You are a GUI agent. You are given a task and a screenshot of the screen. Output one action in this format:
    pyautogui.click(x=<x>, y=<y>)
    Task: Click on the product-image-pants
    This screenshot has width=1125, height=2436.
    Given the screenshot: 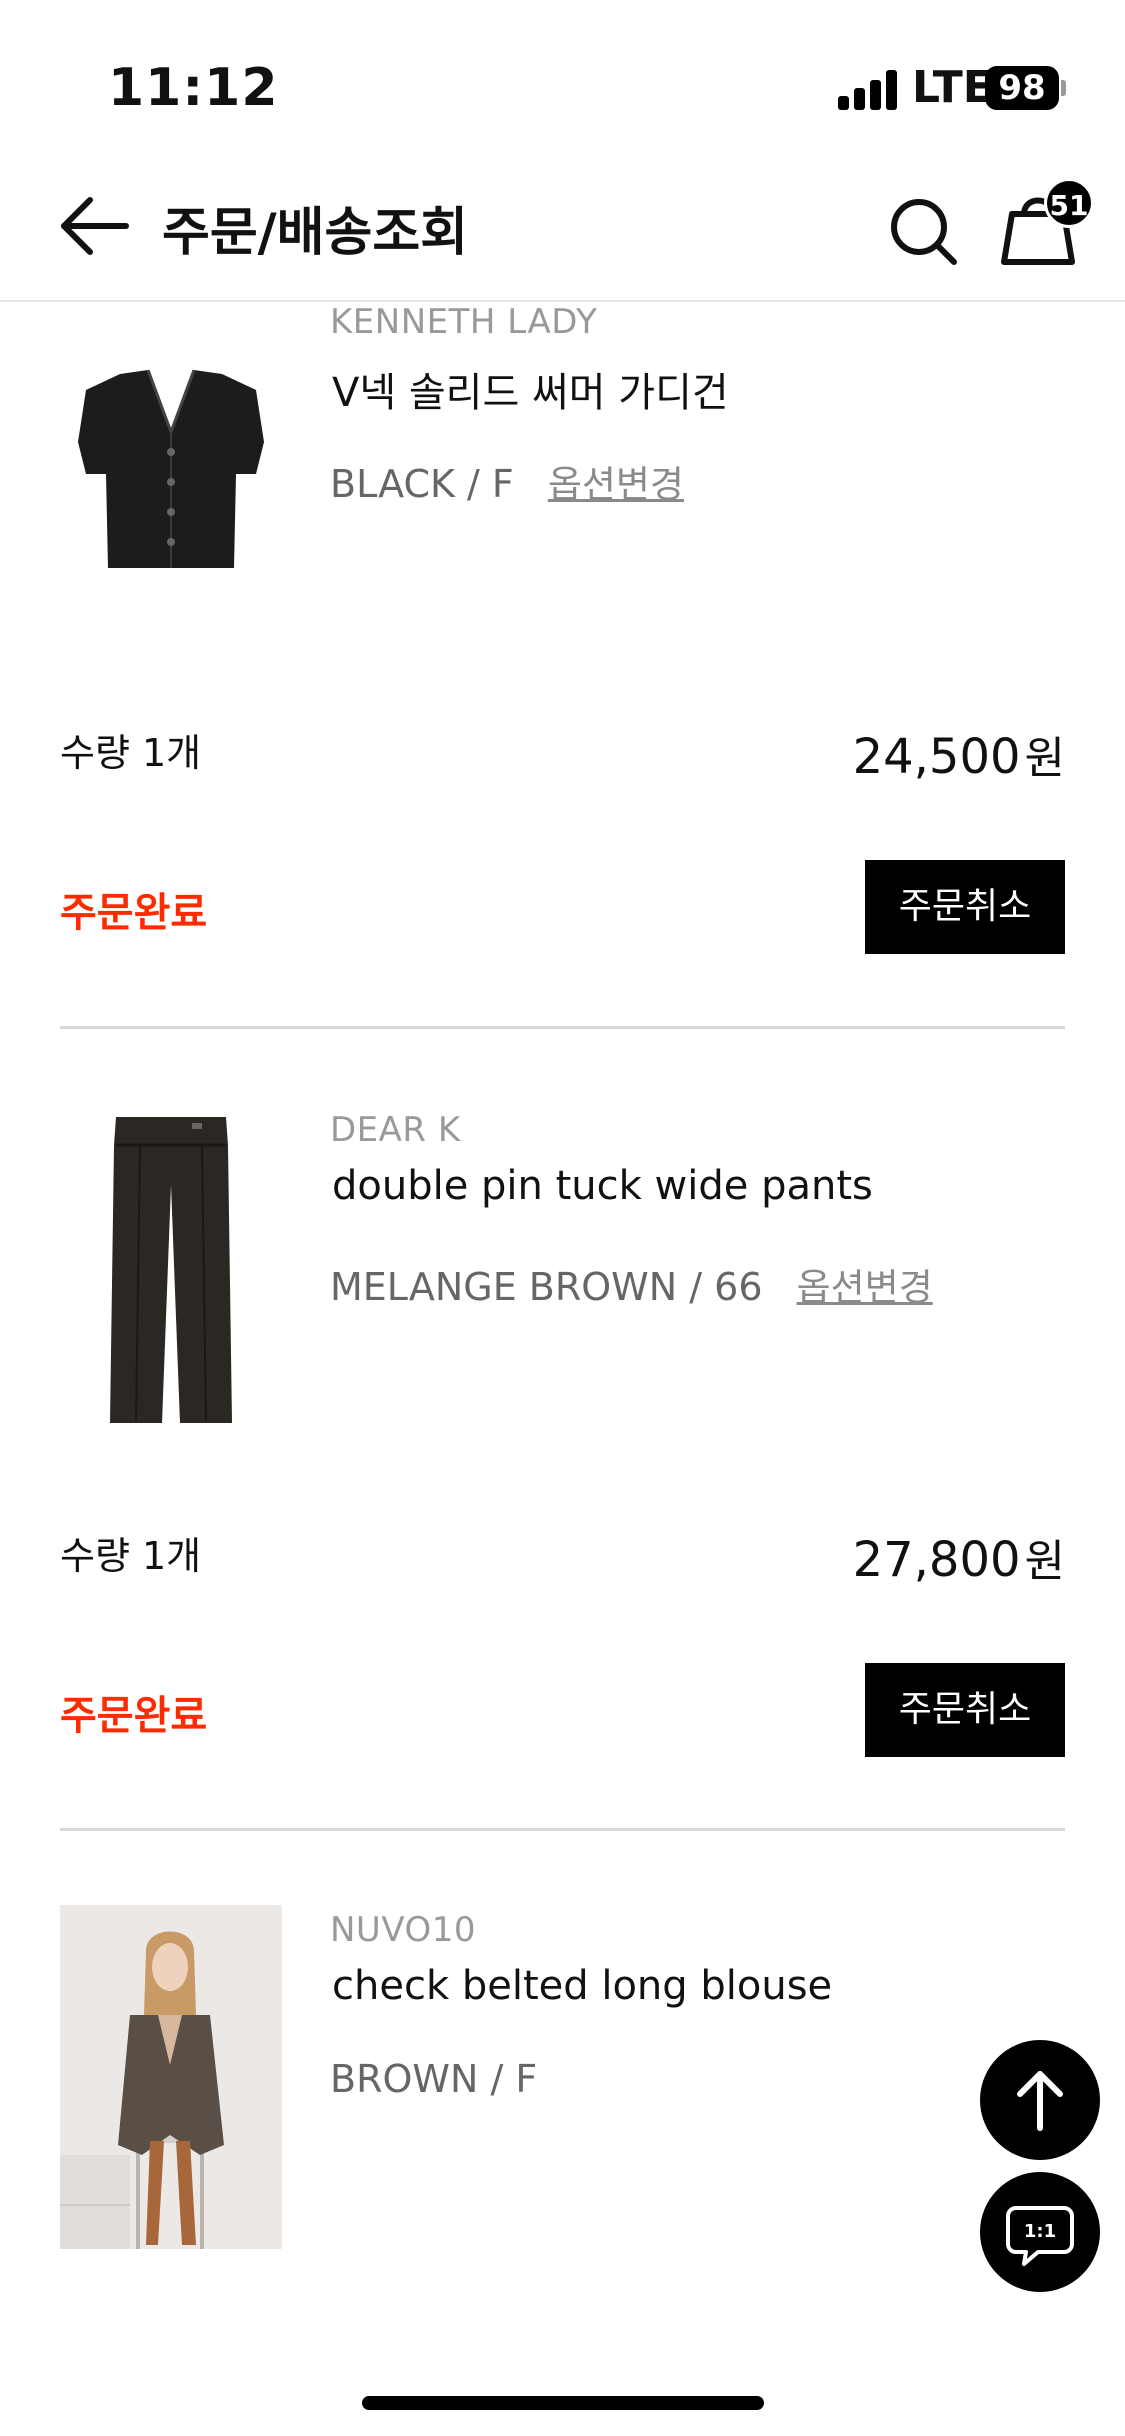 What is the action you would take?
    pyautogui.click(x=171, y=1265)
    